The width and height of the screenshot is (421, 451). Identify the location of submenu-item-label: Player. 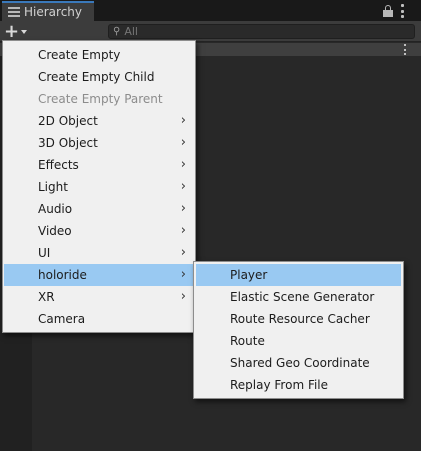
(249, 275).